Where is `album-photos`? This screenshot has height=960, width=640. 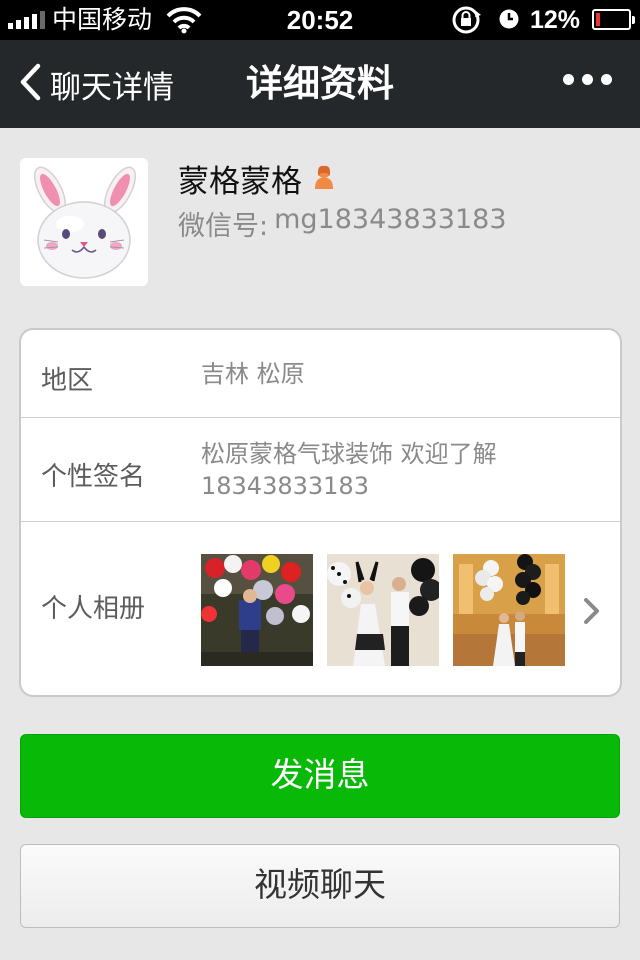 album-photos is located at coordinates (383, 610).